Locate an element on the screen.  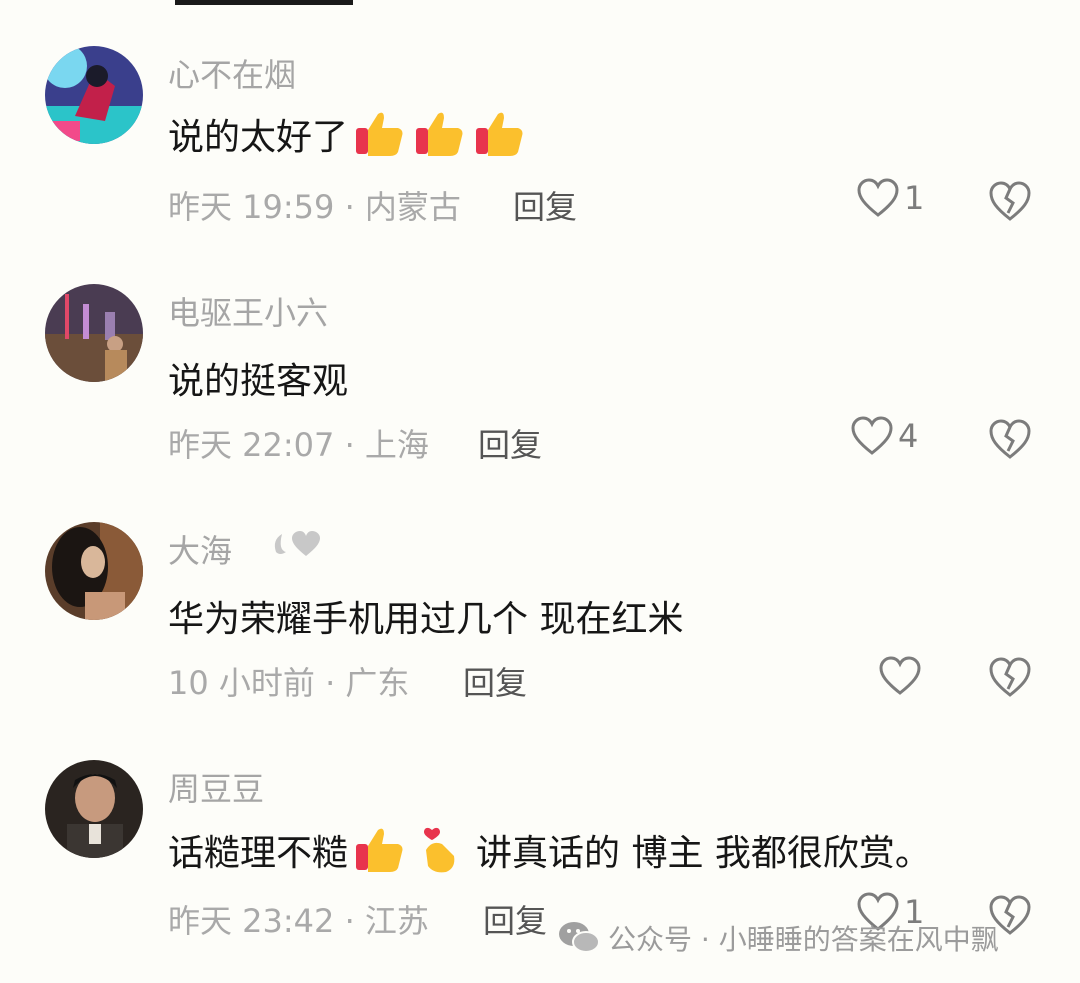
username: 电驱王小六 is located at coordinates (248, 311).